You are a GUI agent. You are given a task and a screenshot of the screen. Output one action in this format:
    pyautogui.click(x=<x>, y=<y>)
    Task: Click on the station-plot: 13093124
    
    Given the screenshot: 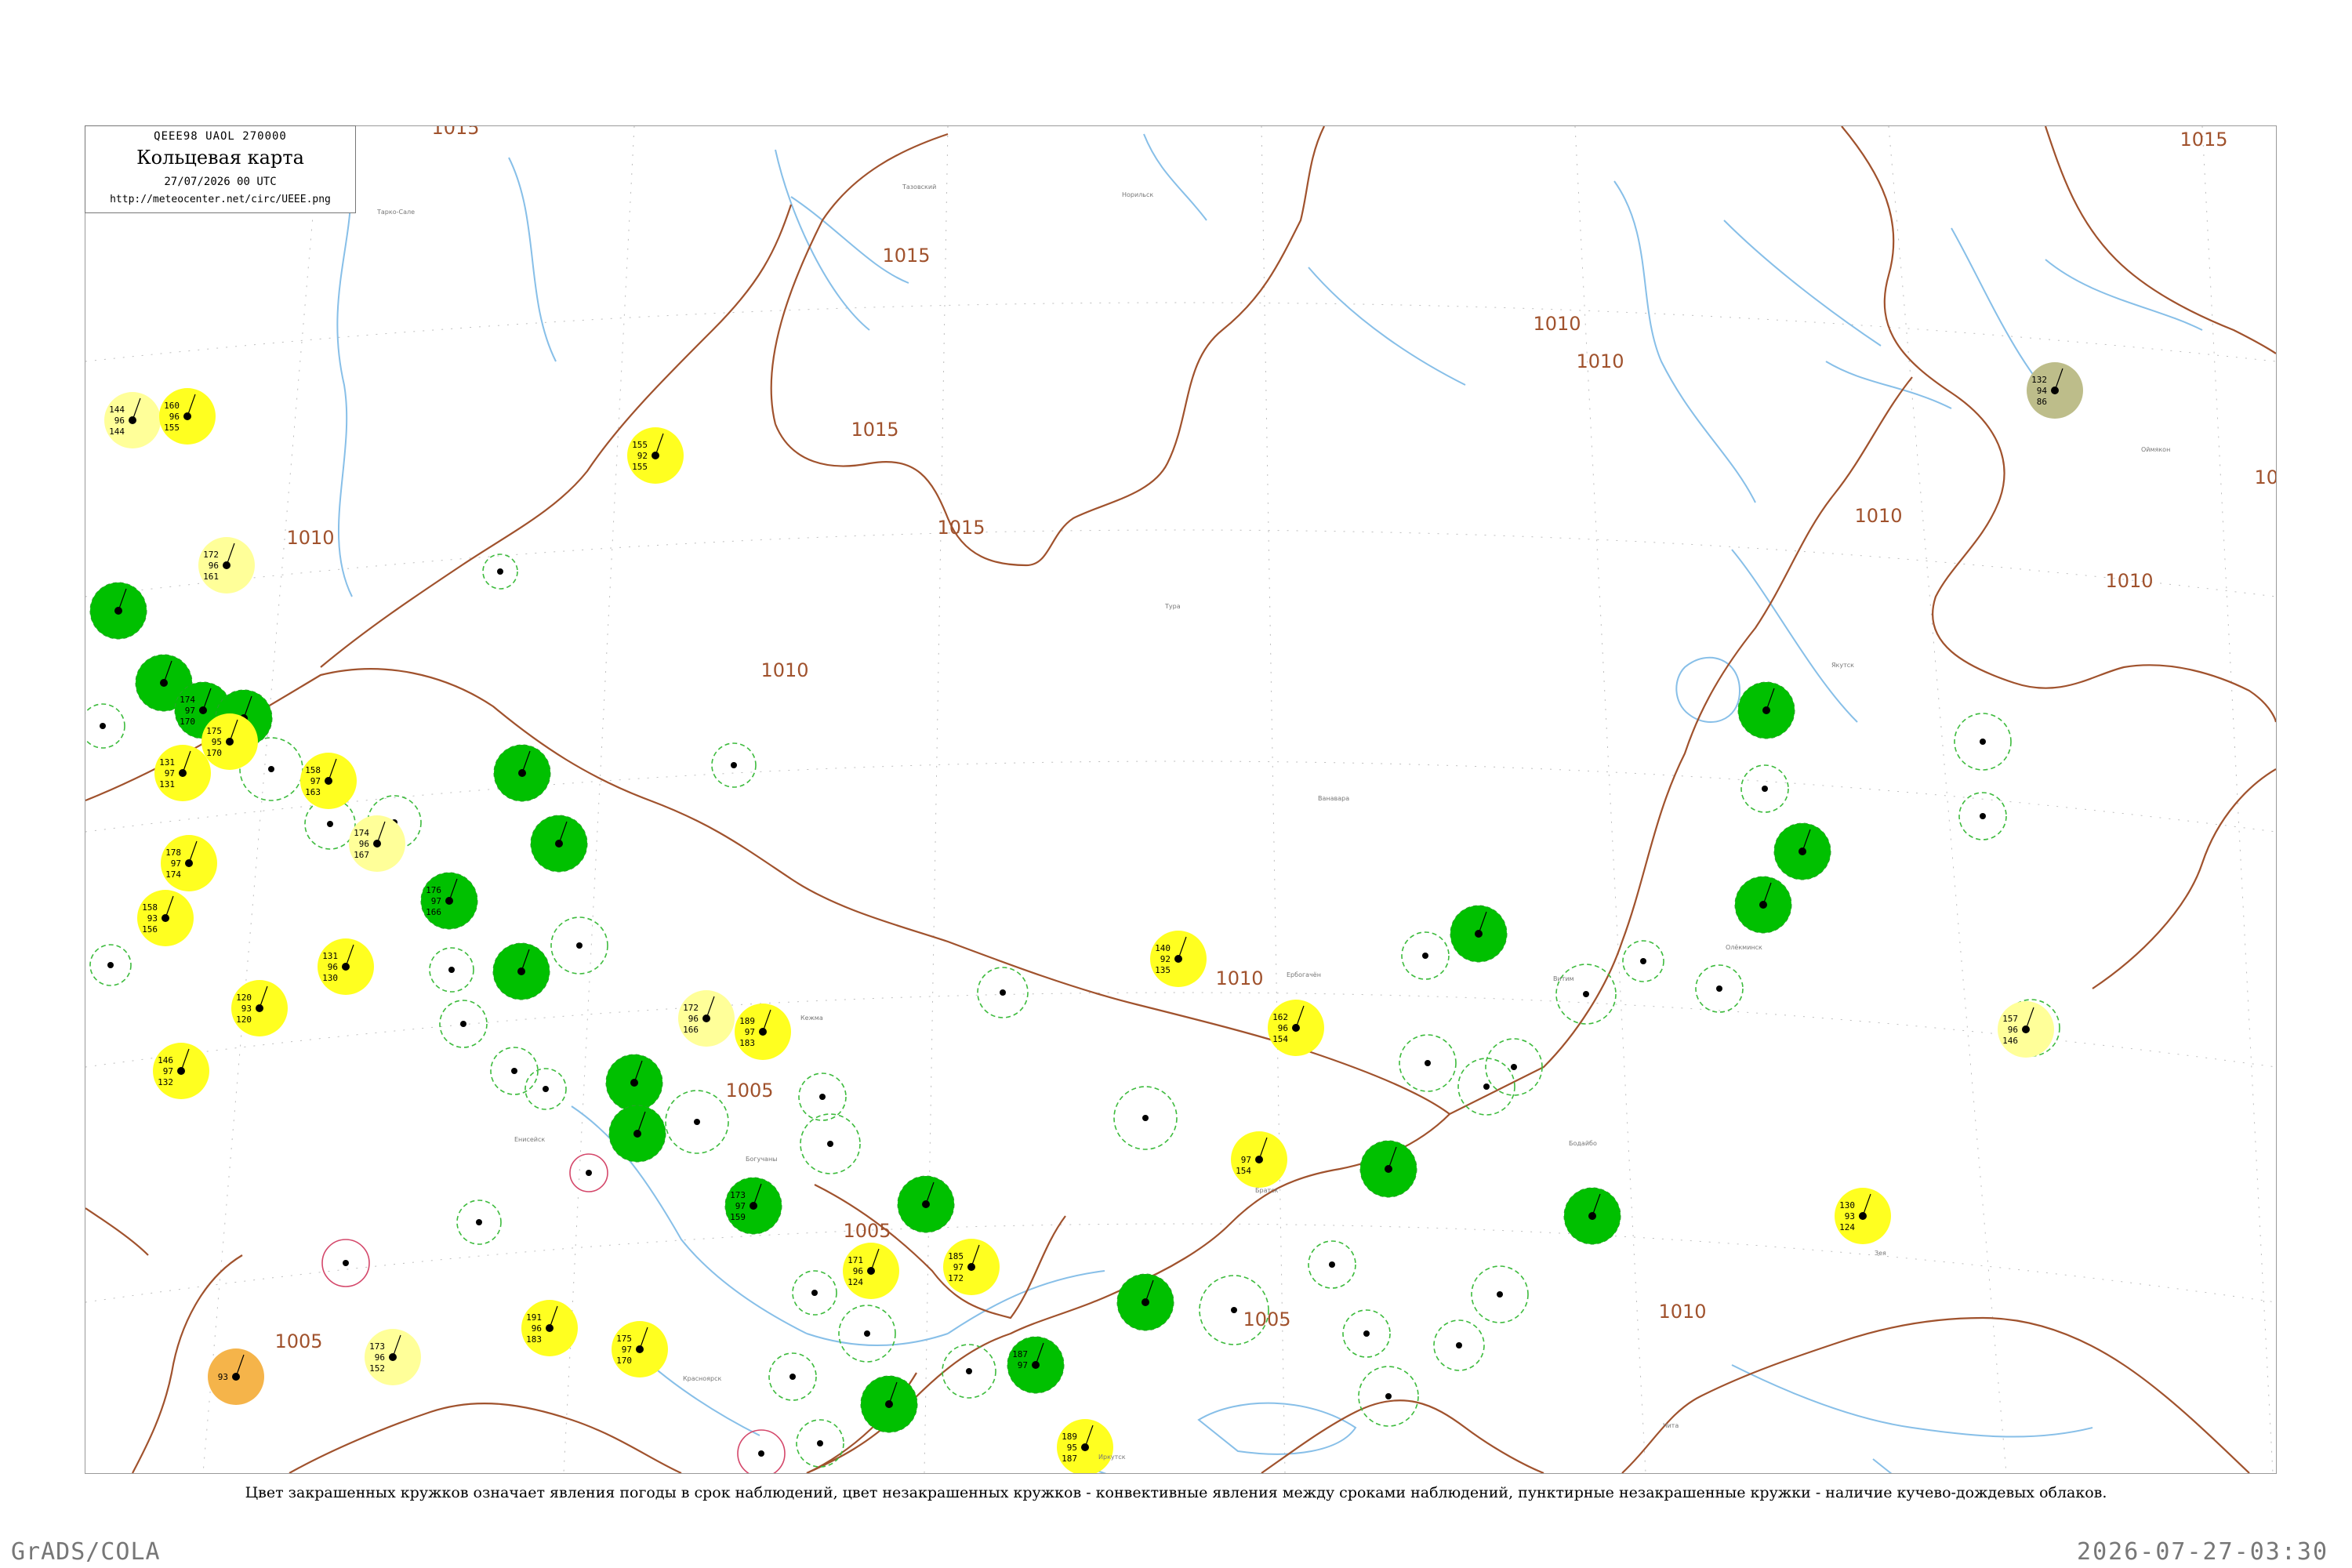 What is the action you would take?
    pyautogui.click(x=1863, y=1216)
    